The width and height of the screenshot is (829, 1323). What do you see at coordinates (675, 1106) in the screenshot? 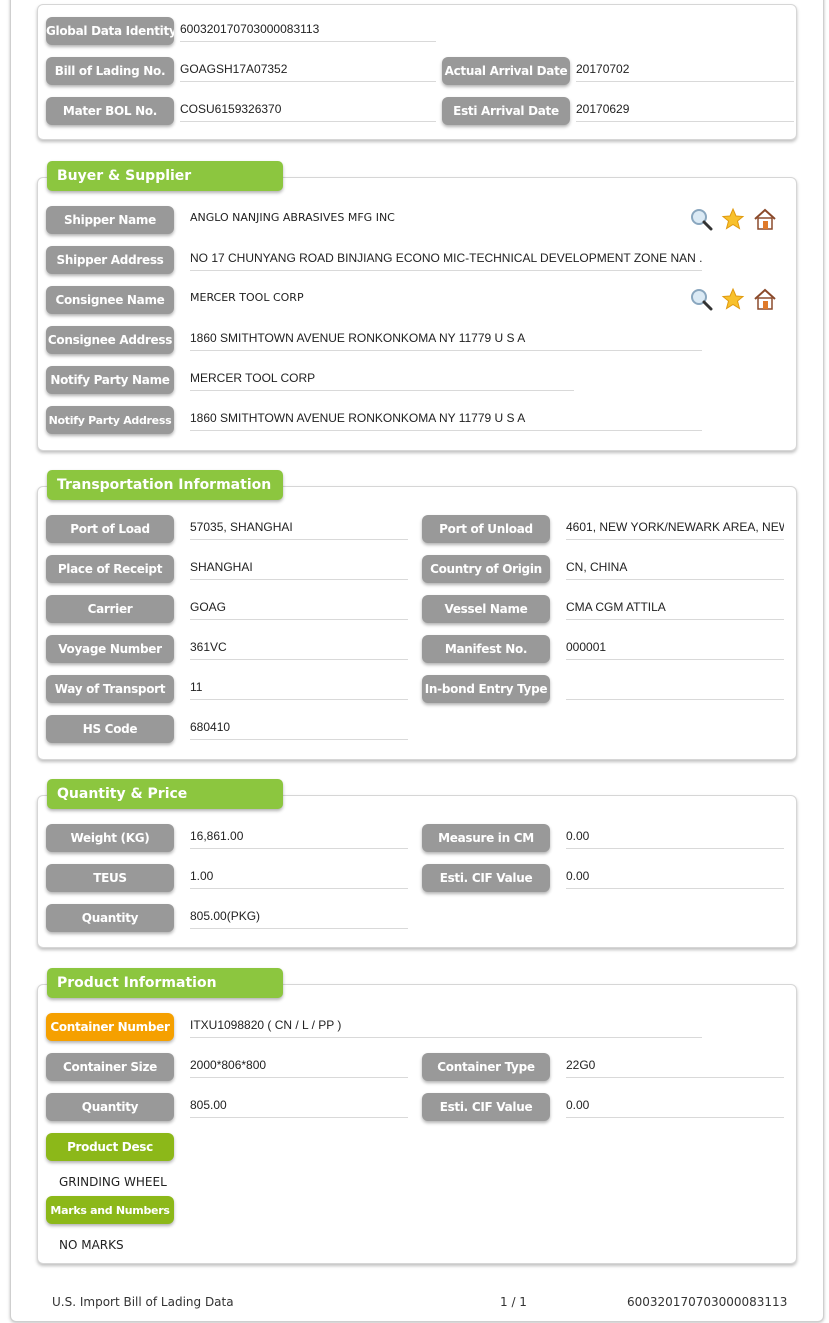
I see `product-esti-cif-value: 0.00` at bounding box center [675, 1106].